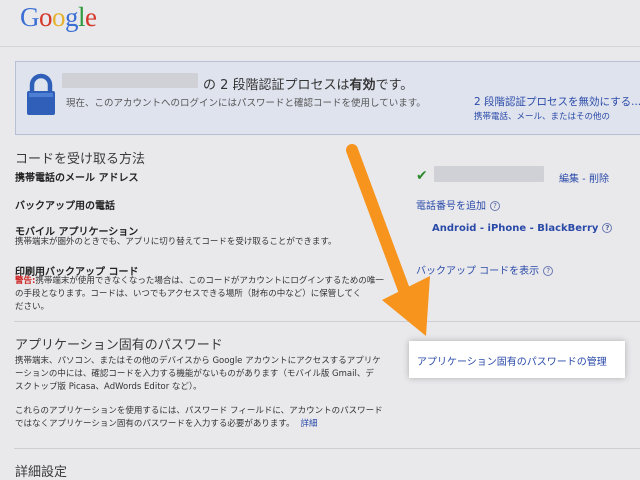 The height and width of the screenshot is (480, 640). What do you see at coordinates (569, 179) in the screenshot?
I see `edit-link: 編集` at bounding box center [569, 179].